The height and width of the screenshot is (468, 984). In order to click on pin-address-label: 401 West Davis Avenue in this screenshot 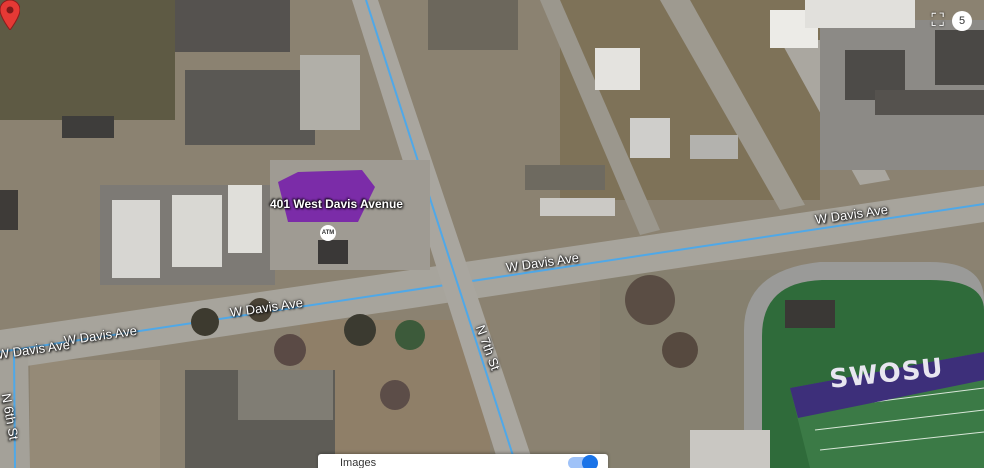, I will do `click(336, 204)`.